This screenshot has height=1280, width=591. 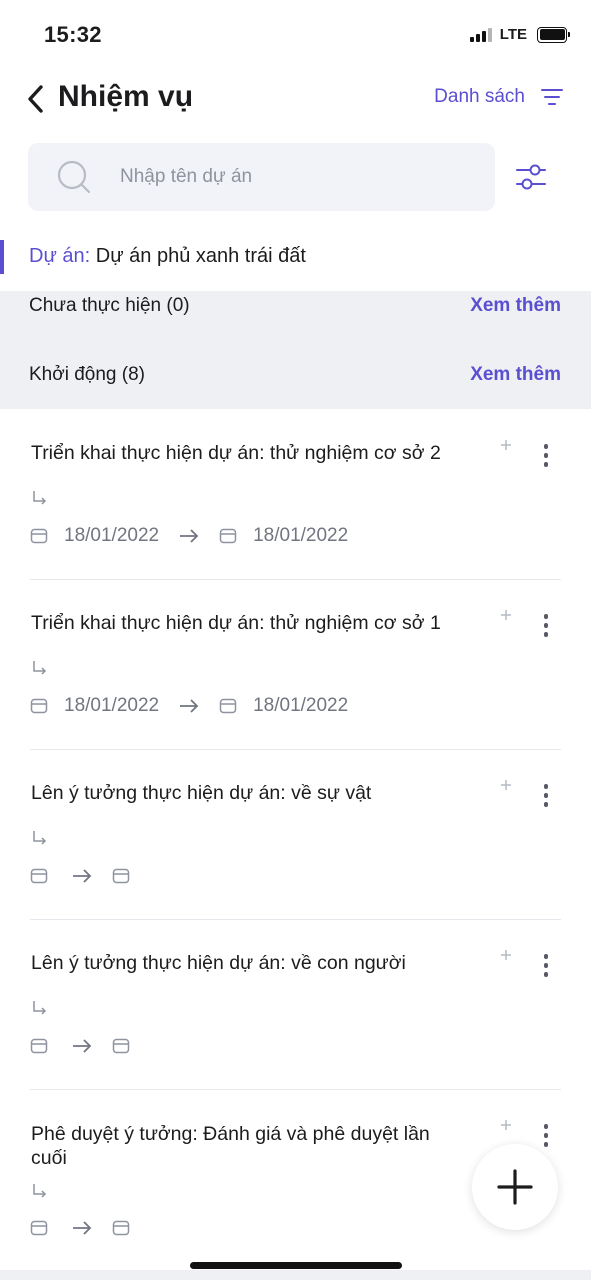 I want to click on status-bar: 15:32 LTE, so click(x=295, y=35).